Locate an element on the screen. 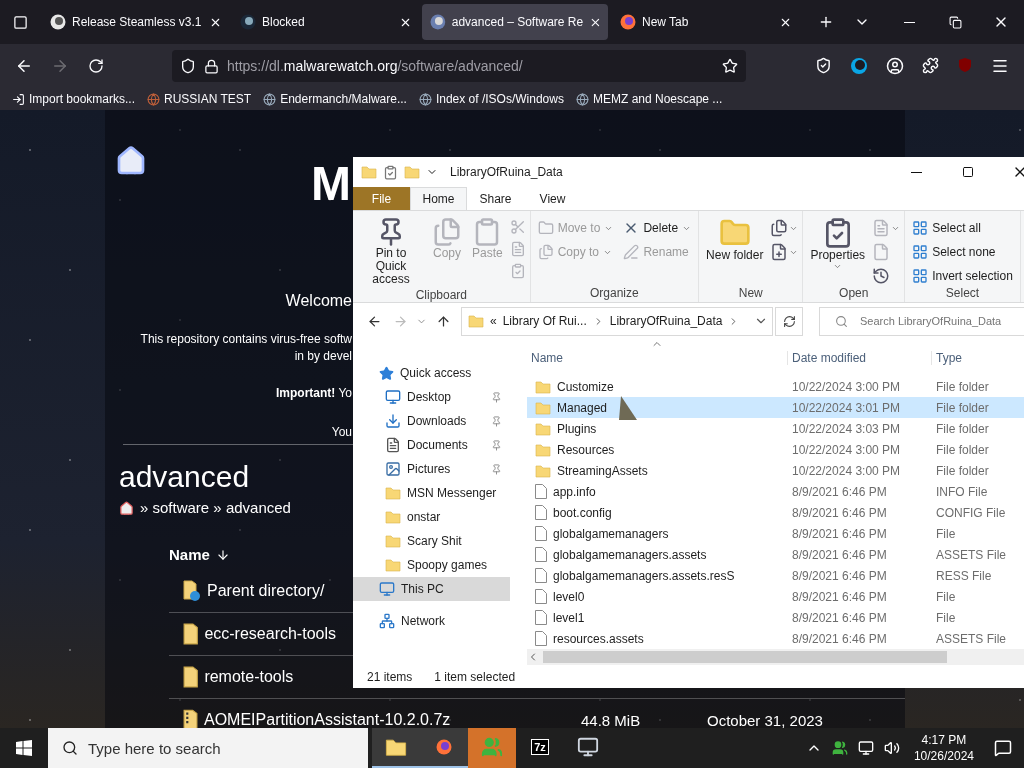  file-row: level1 8/9/2021 6:46 PM File is located at coordinates (775, 617).